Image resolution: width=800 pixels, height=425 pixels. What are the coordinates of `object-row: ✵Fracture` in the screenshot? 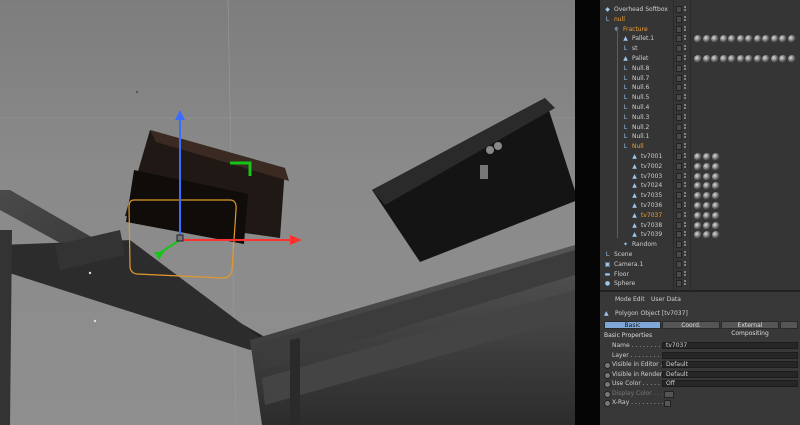 It's located at (700, 30).